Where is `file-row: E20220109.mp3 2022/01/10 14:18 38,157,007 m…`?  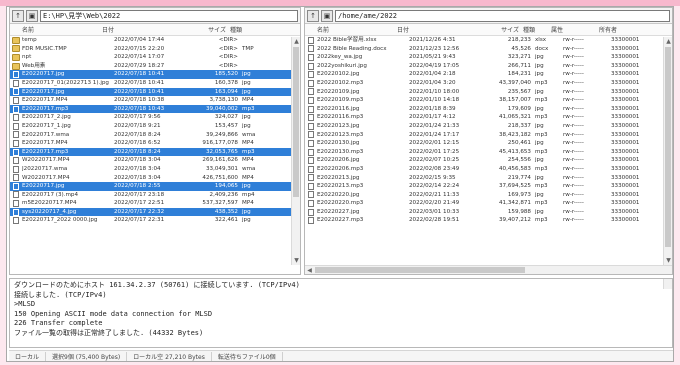
file-row: E20220109.mp3 2022/01/10 14:18 38,157,007 m… is located at coordinates (488, 100).